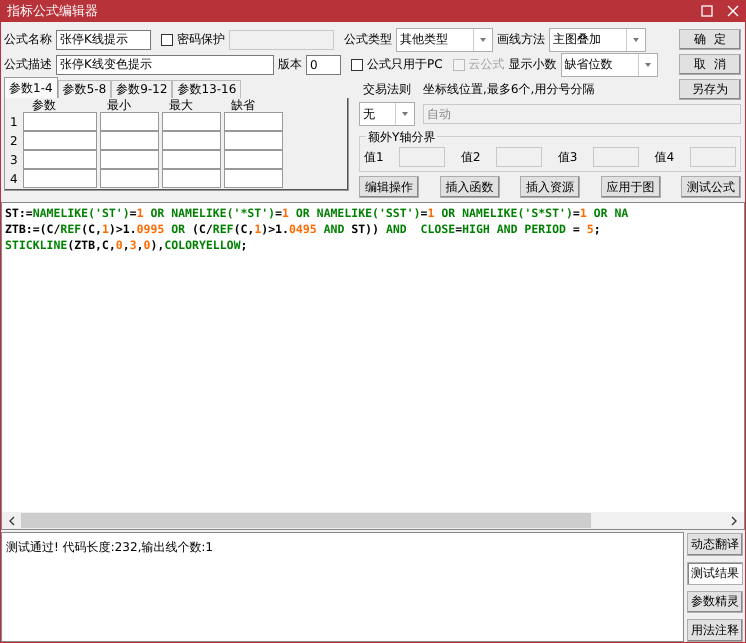  I want to click on maximize-icon, so click(707, 11).